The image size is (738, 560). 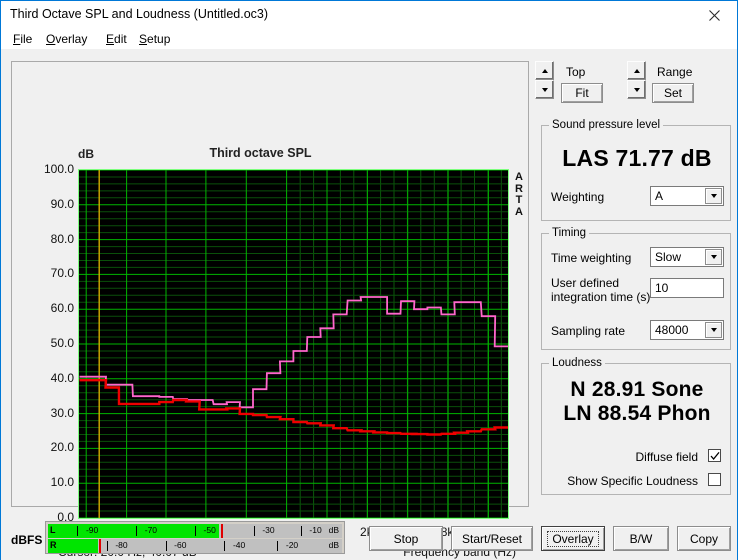 What do you see at coordinates (675, 72) in the screenshot?
I see `range-label: Range` at bounding box center [675, 72].